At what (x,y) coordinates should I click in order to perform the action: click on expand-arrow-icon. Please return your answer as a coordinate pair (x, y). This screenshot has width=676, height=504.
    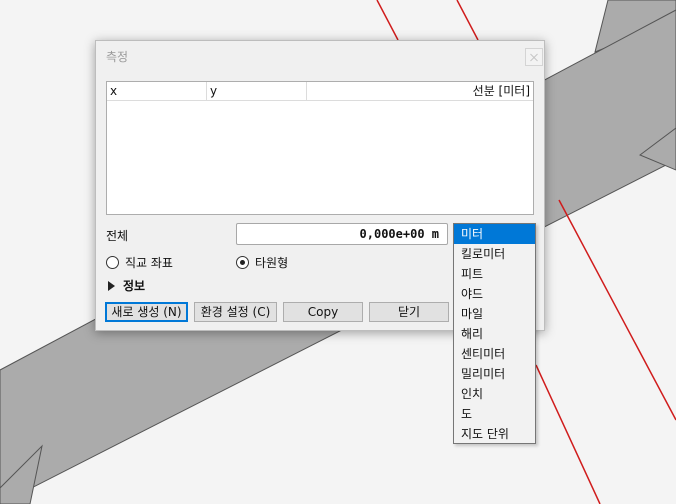
    Looking at the image, I should click on (111, 285).